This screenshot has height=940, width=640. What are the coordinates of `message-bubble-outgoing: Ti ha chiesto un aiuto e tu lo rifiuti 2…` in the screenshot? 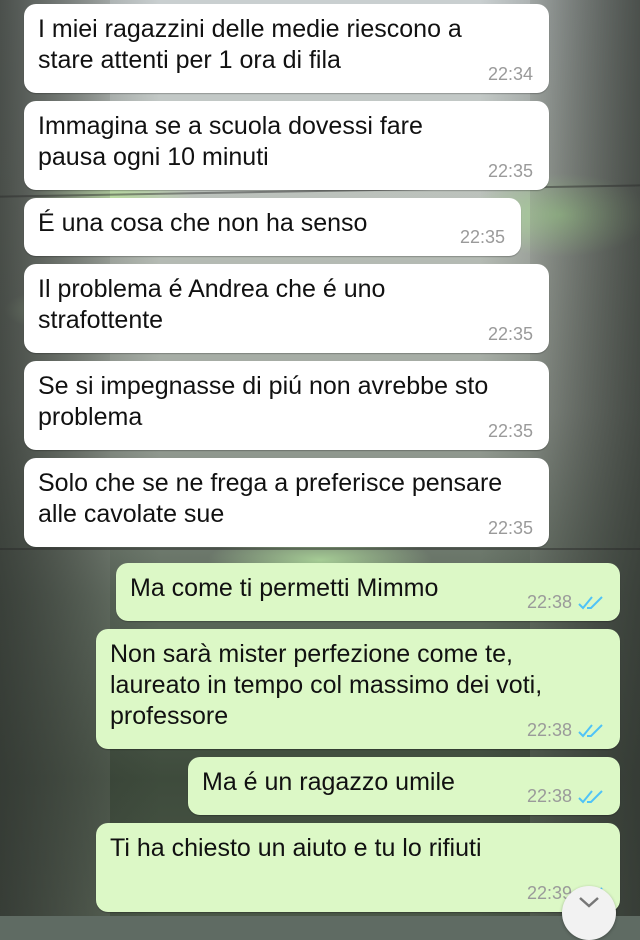 It's located at (358, 867).